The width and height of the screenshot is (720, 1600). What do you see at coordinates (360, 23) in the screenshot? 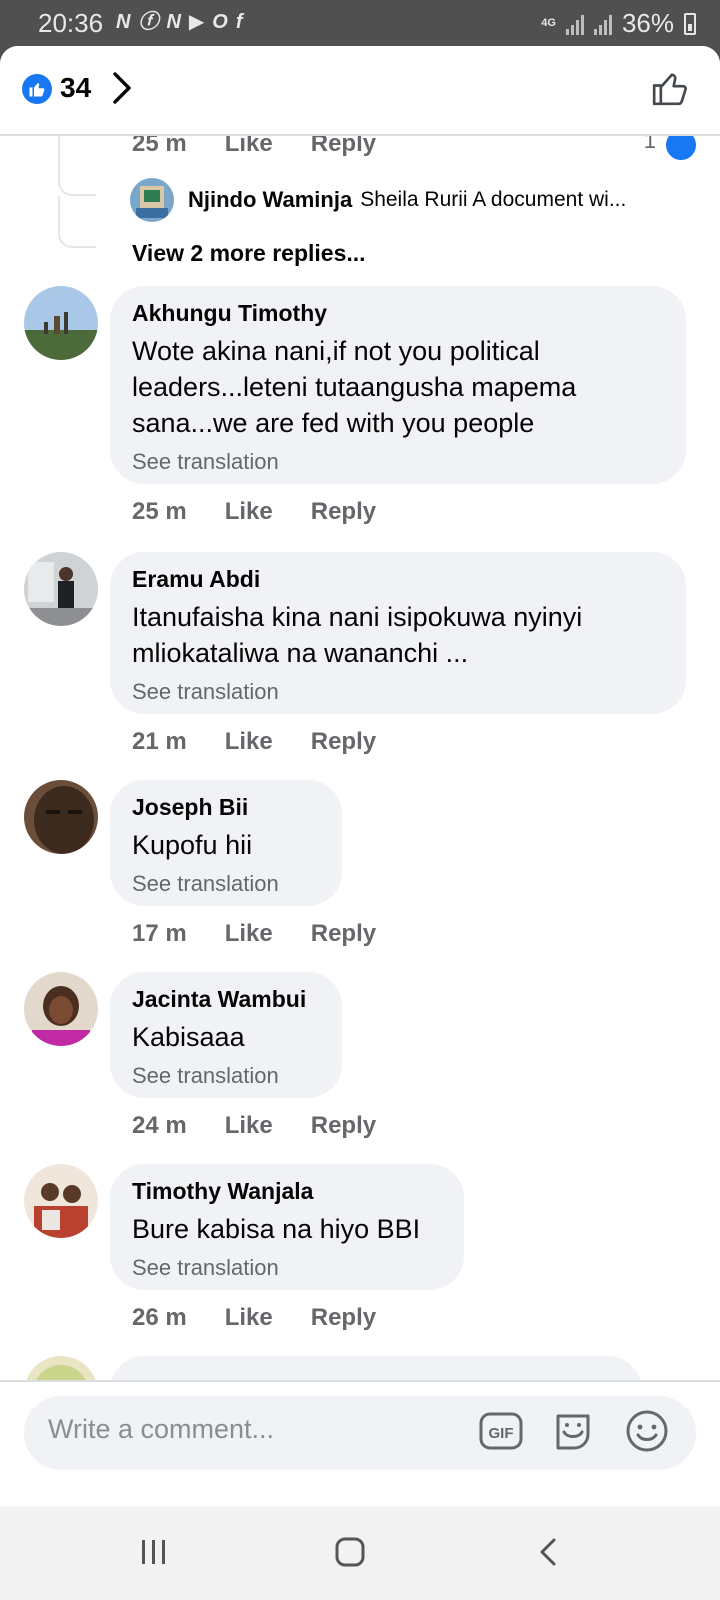
I see `status-bar: 20:36 N ⓕ N ▶ O f 4G 36%` at bounding box center [360, 23].